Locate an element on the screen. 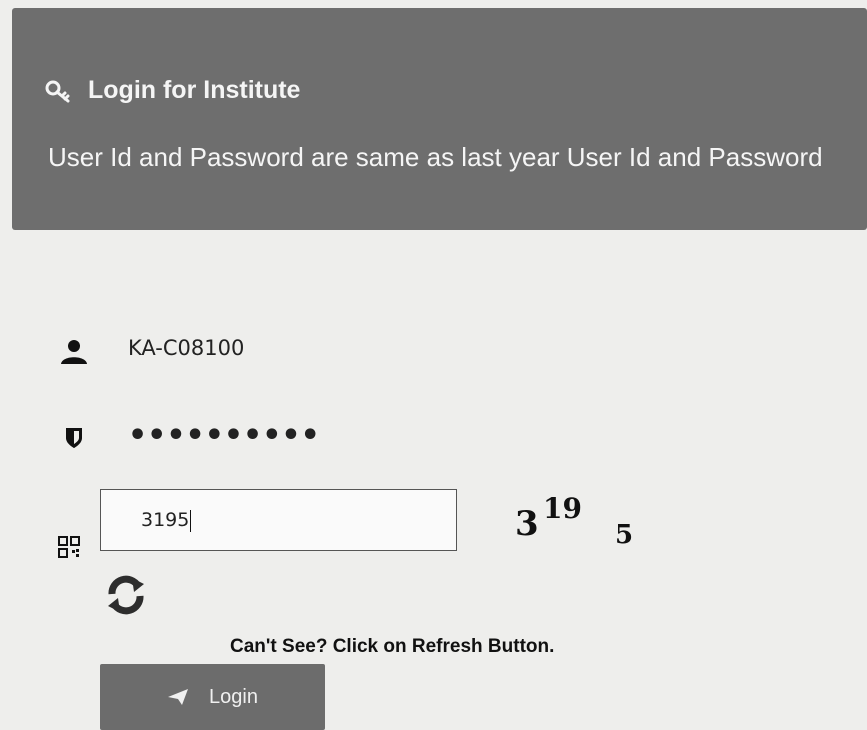 The width and height of the screenshot is (867, 730). refresh-icon is located at coordinates (126, 595).